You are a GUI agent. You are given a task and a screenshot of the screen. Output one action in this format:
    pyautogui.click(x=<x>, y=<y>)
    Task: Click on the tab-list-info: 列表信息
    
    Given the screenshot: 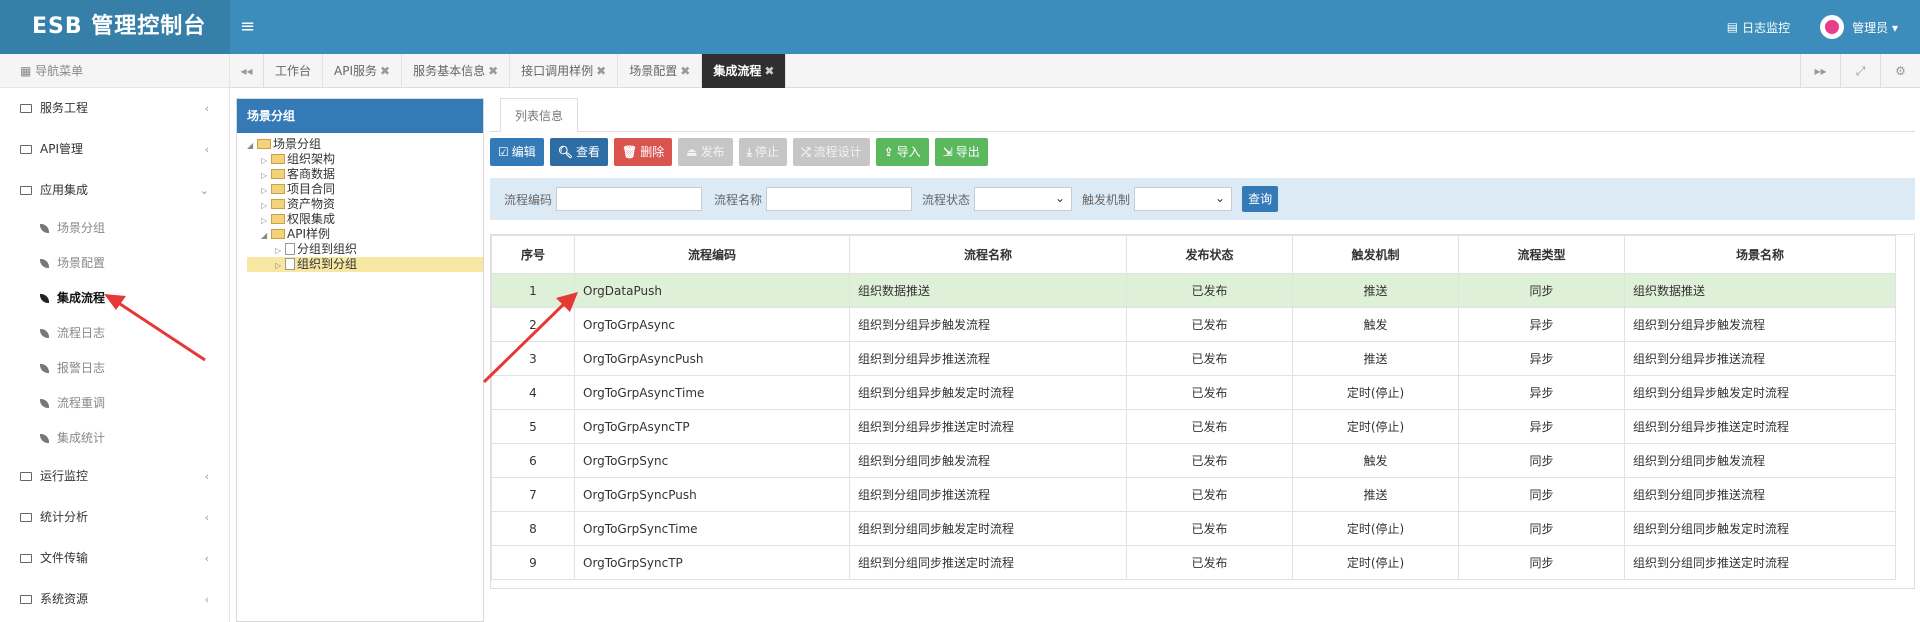 What is the action you would take?
    pyautogui.click(x=539, y=115)
    